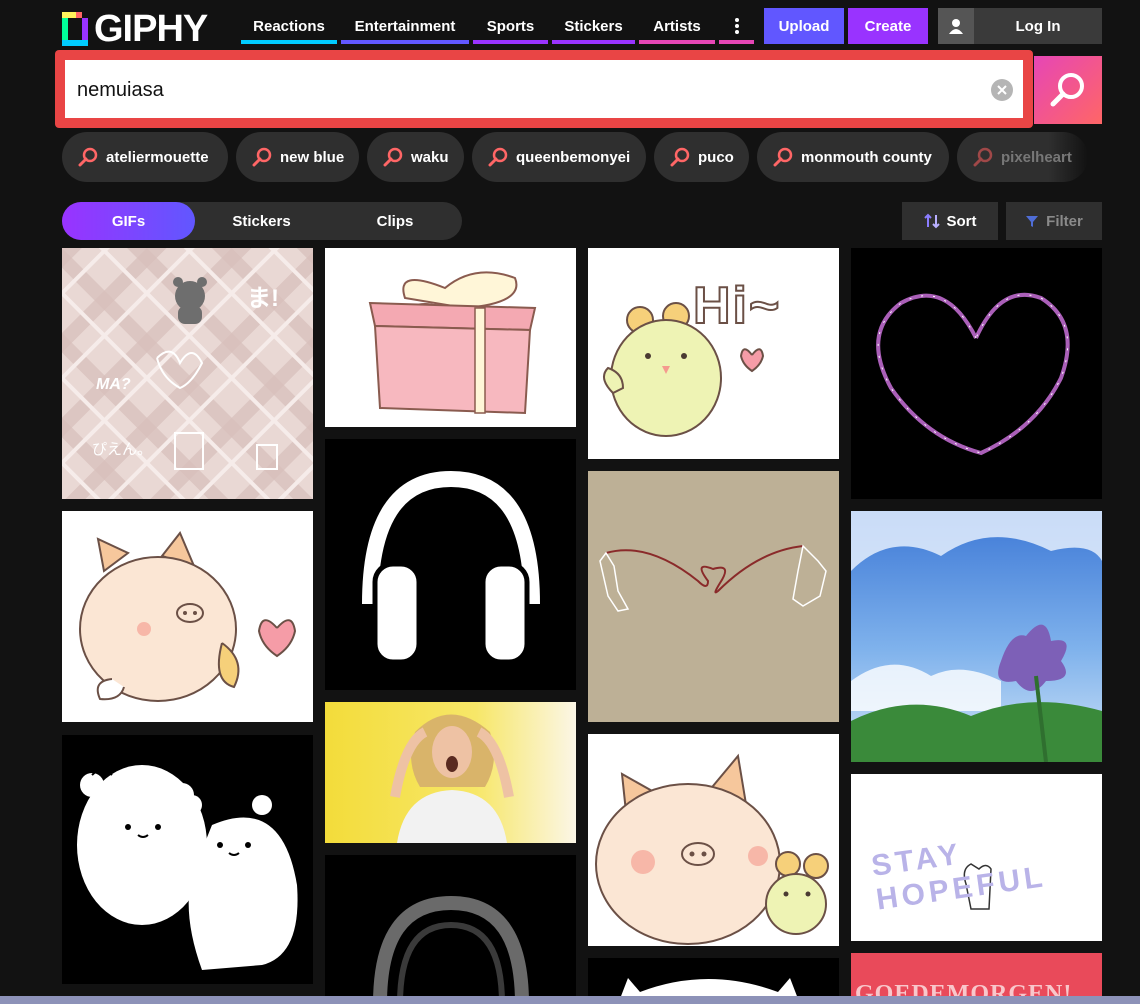 This screenshot has width=1140, height=1004. Describe the element at coordinates (573, 157) in the screenshot. I see `suggestion-label: queenbemonyei` at that location.